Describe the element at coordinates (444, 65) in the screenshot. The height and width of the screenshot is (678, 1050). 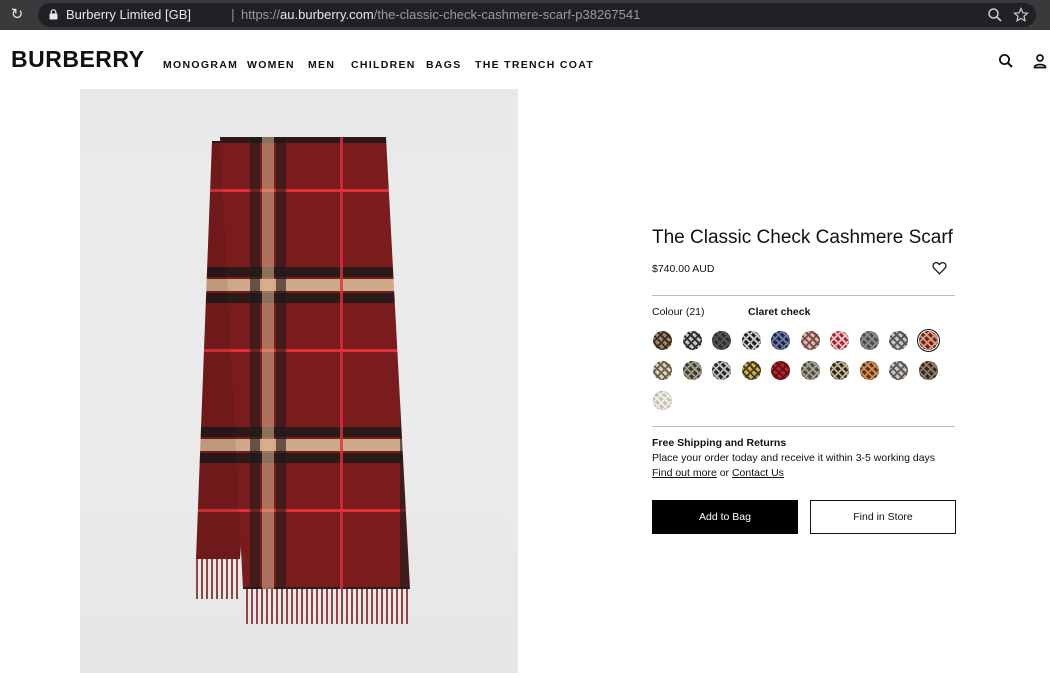
I see `nav-bags: BAGS` at that location.